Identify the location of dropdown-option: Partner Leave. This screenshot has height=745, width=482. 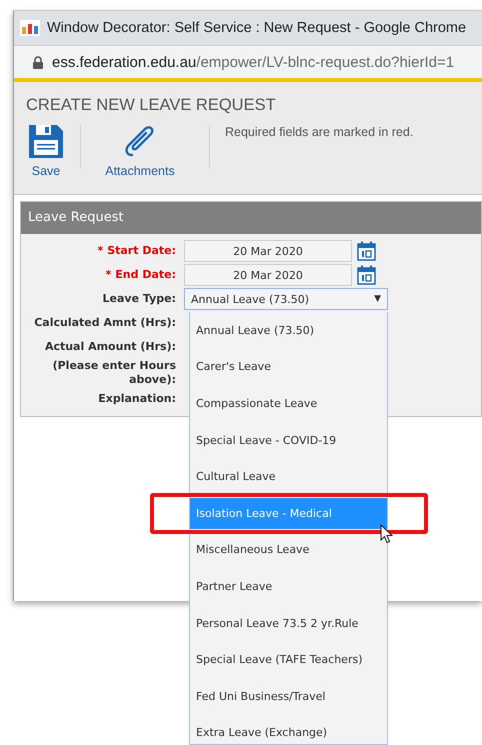
(288, 586).